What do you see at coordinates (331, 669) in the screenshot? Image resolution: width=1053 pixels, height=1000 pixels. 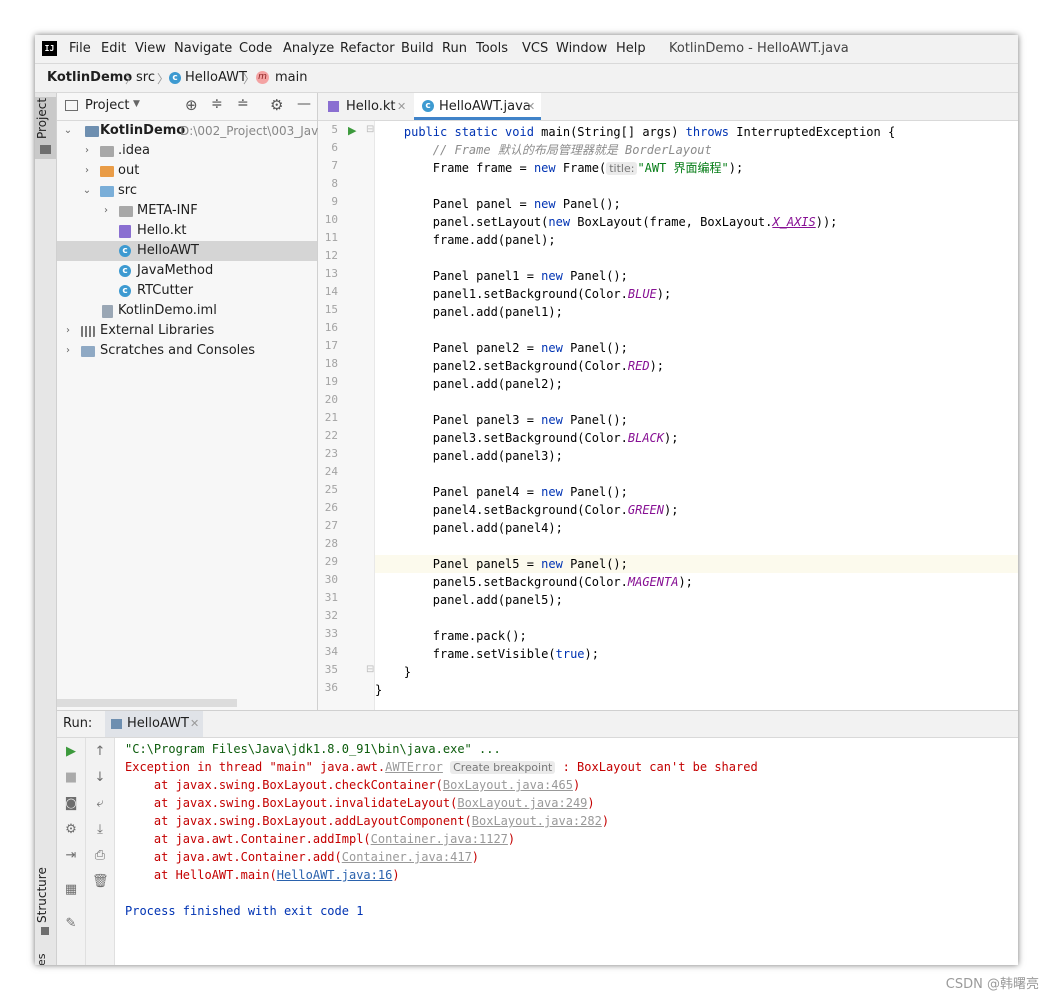 I see `line-number: 35` at bounding box center [331, 669].